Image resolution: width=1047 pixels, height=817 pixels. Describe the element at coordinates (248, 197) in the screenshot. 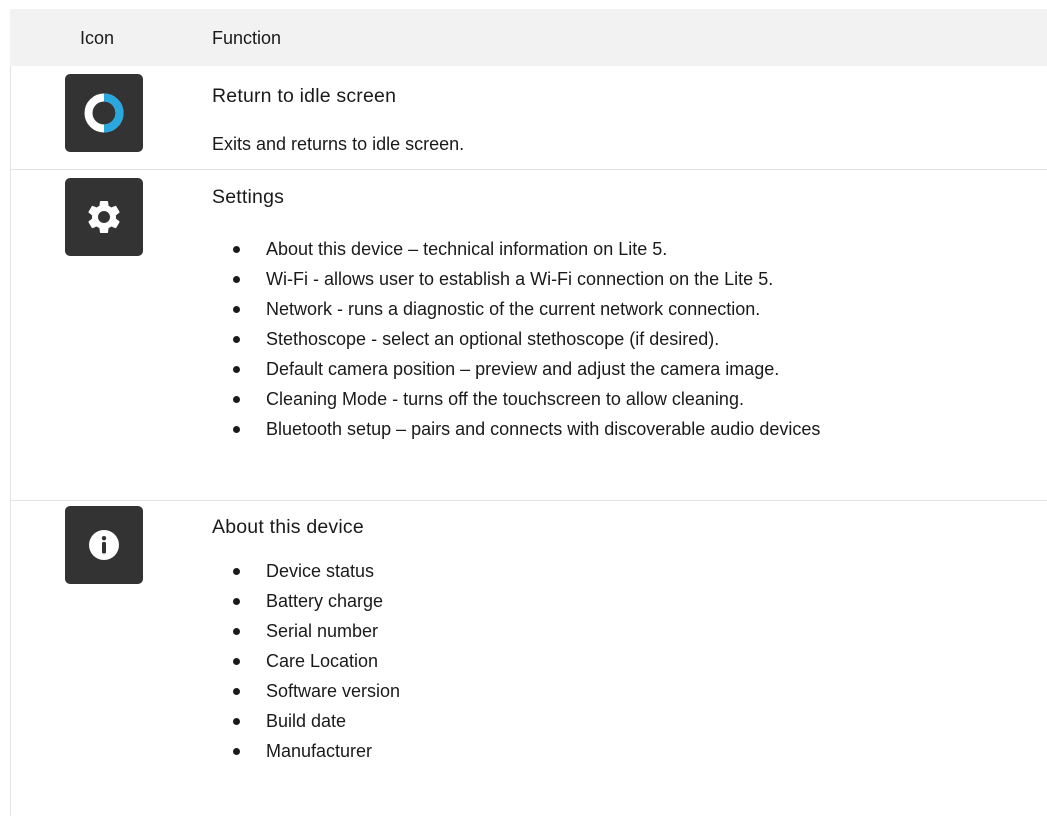

I see `row-title-settings: Settings` at that location.